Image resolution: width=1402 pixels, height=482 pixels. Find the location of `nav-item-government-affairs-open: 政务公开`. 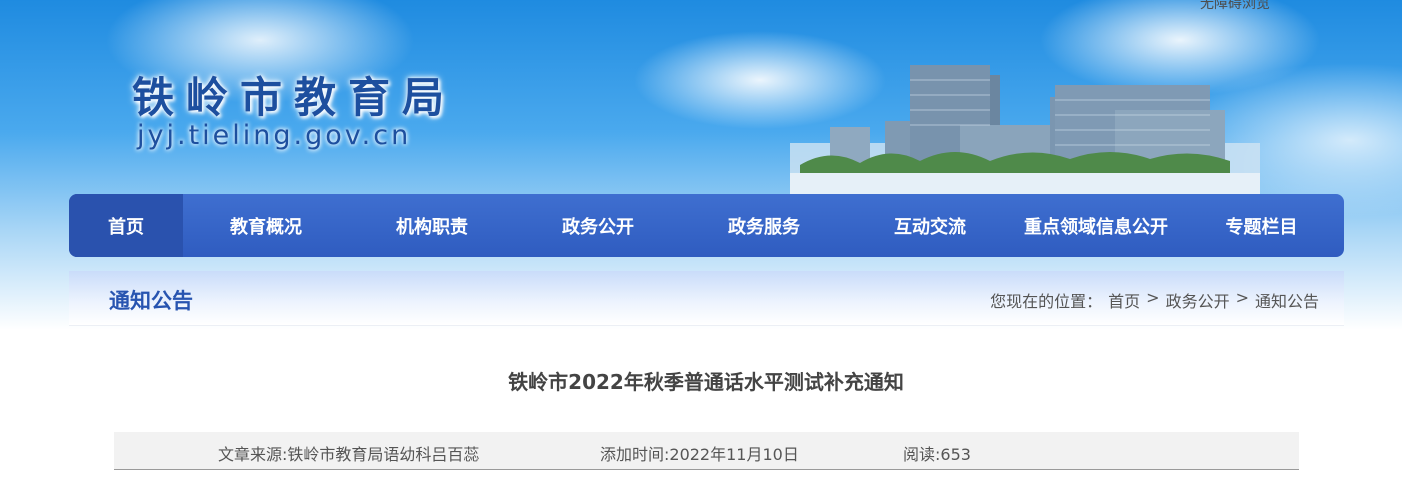

nav-item-government-affairs-open: 政务公开 is located at coordinates (598, 225).